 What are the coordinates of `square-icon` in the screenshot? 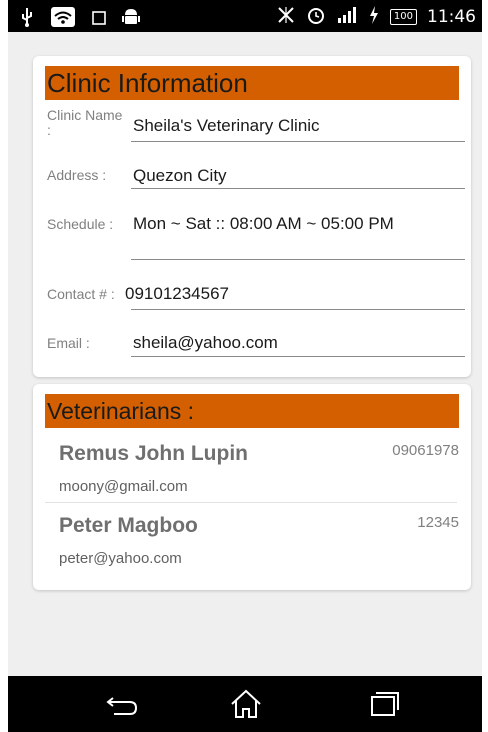 It's located at (99, 19).